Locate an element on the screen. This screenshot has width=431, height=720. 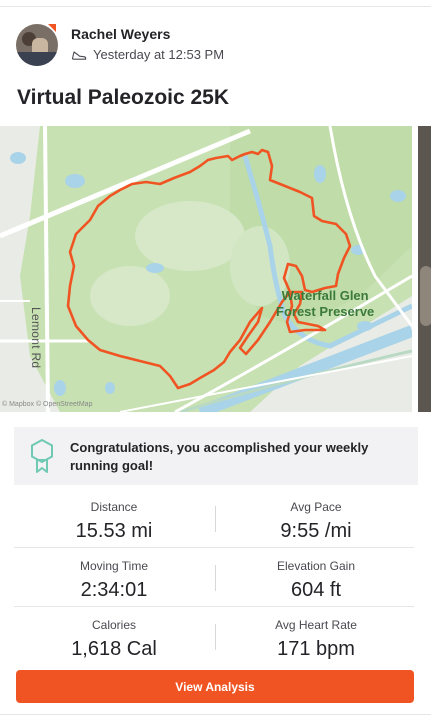
activity-timestamp: Yesterday at 12:53 PM is located at coordinates (159, 54).